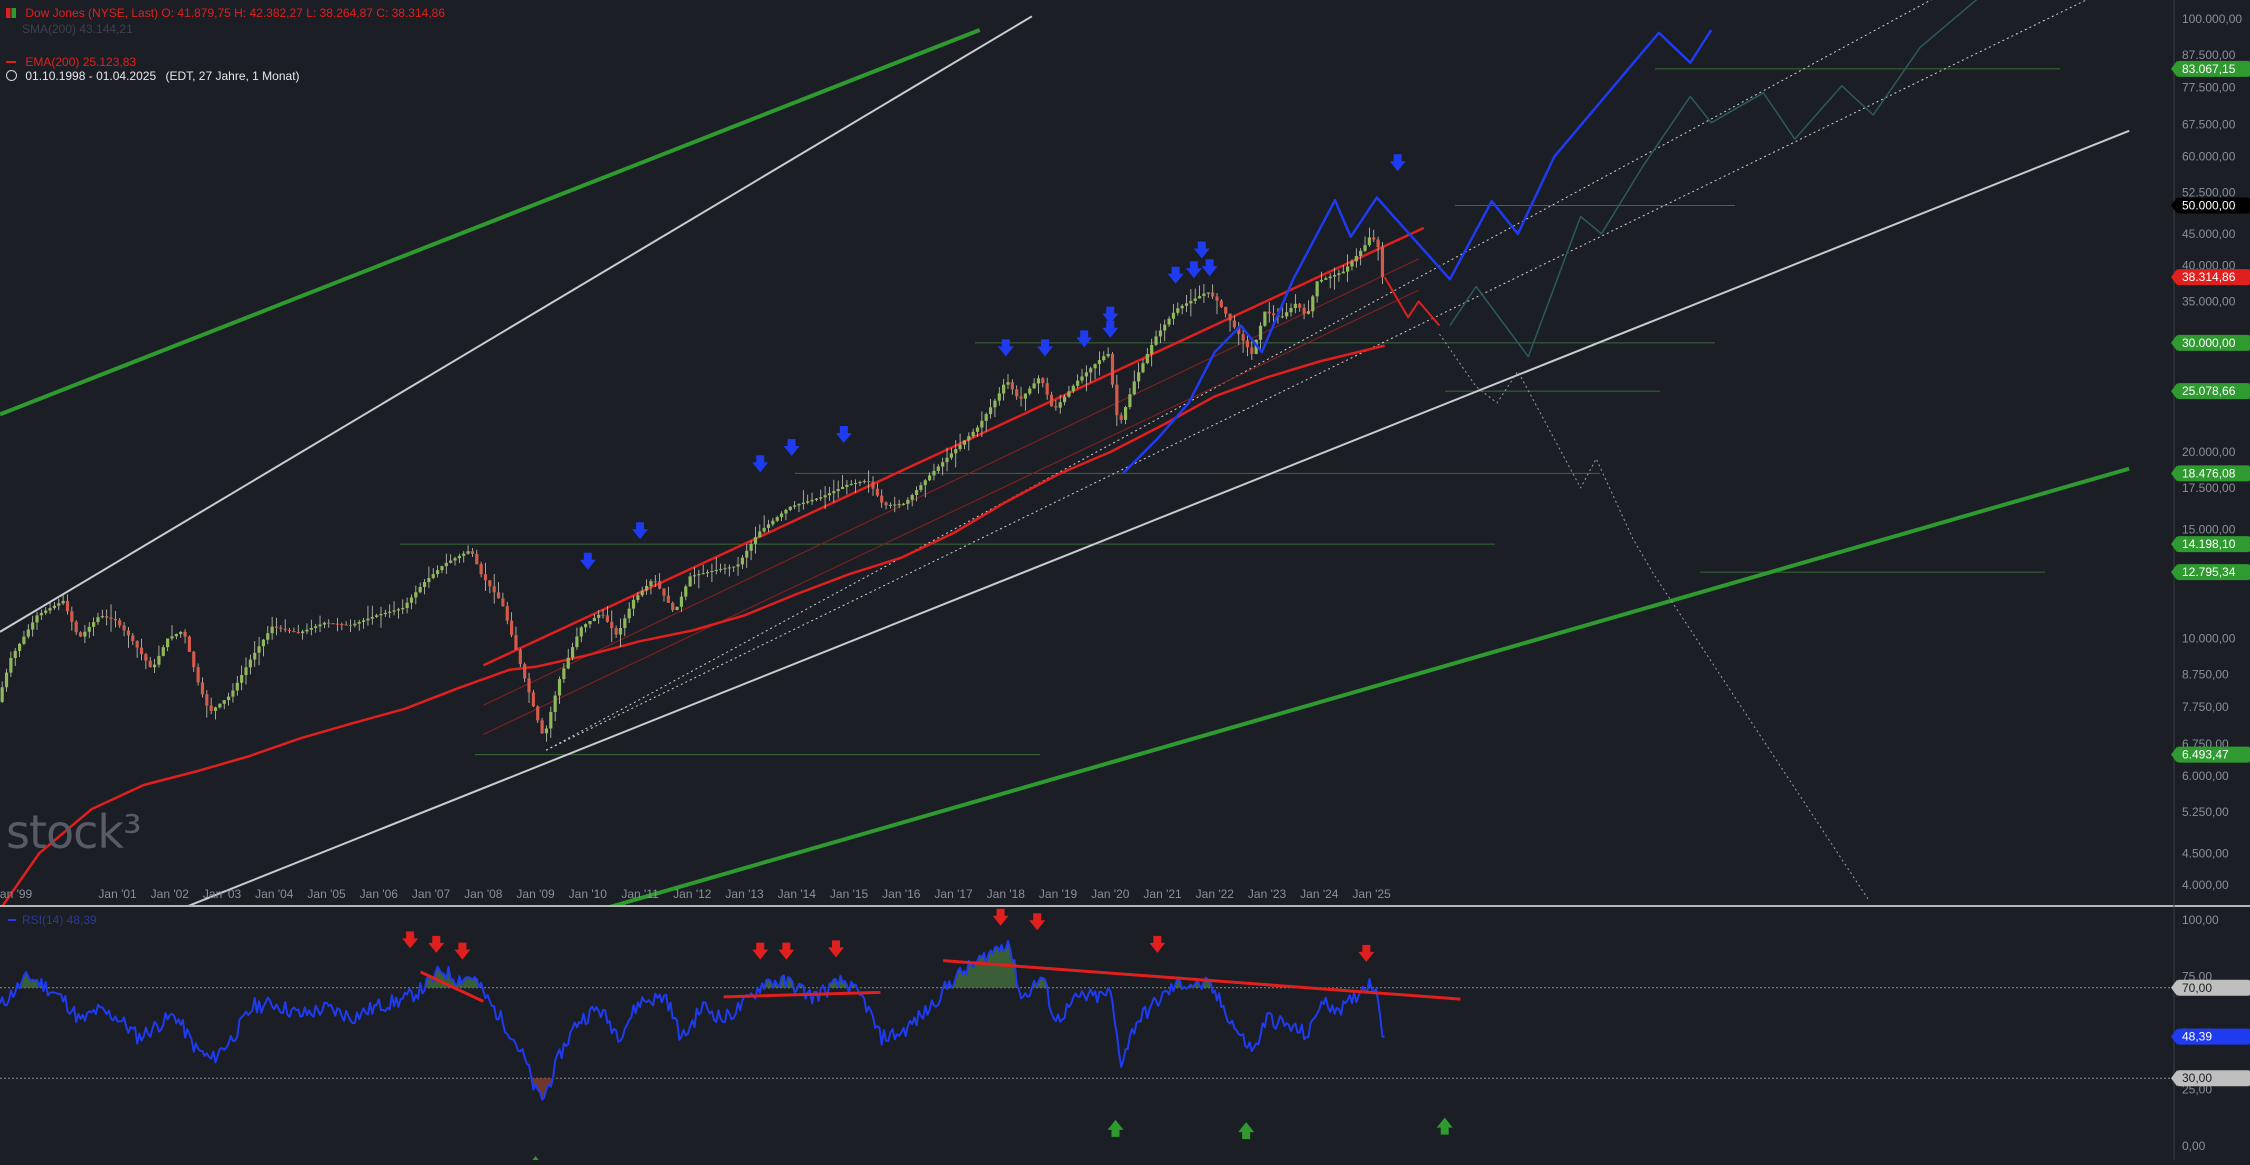 The image size is (2250, 1165). Describe the element at coordinates (901, 894) in the screenshot. I see `x-tick-label: Jan '16` at that location.